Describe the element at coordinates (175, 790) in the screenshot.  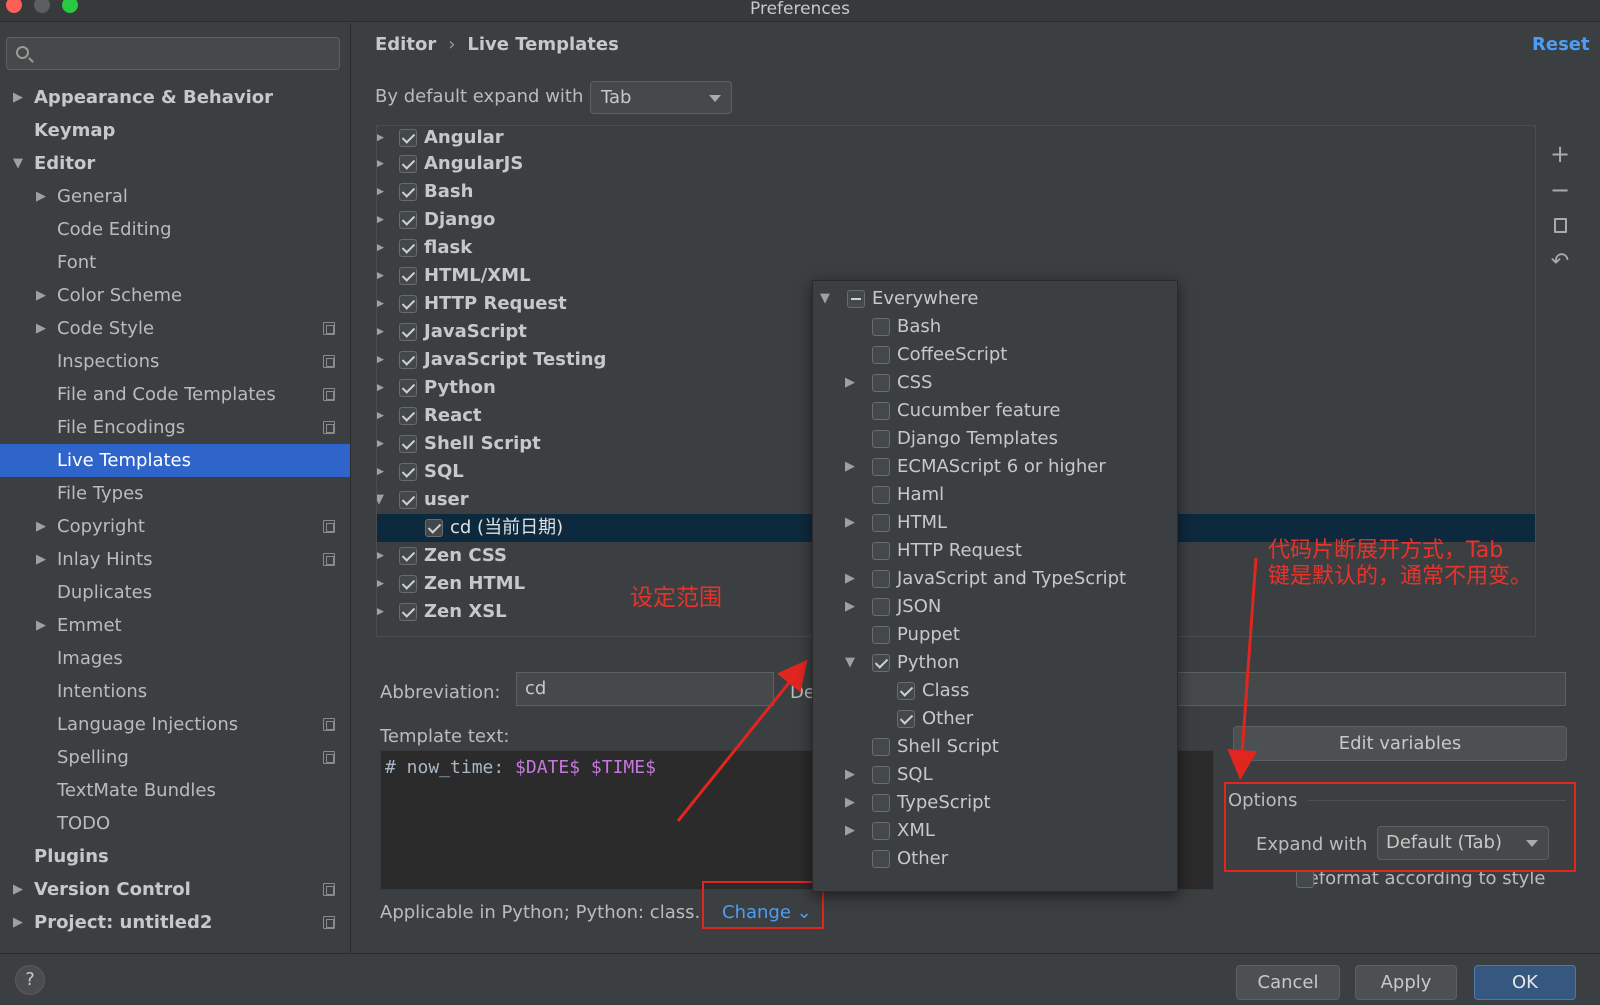
I see `sidebar-item-textmate-bundles: TextMate Bundles` at that location.